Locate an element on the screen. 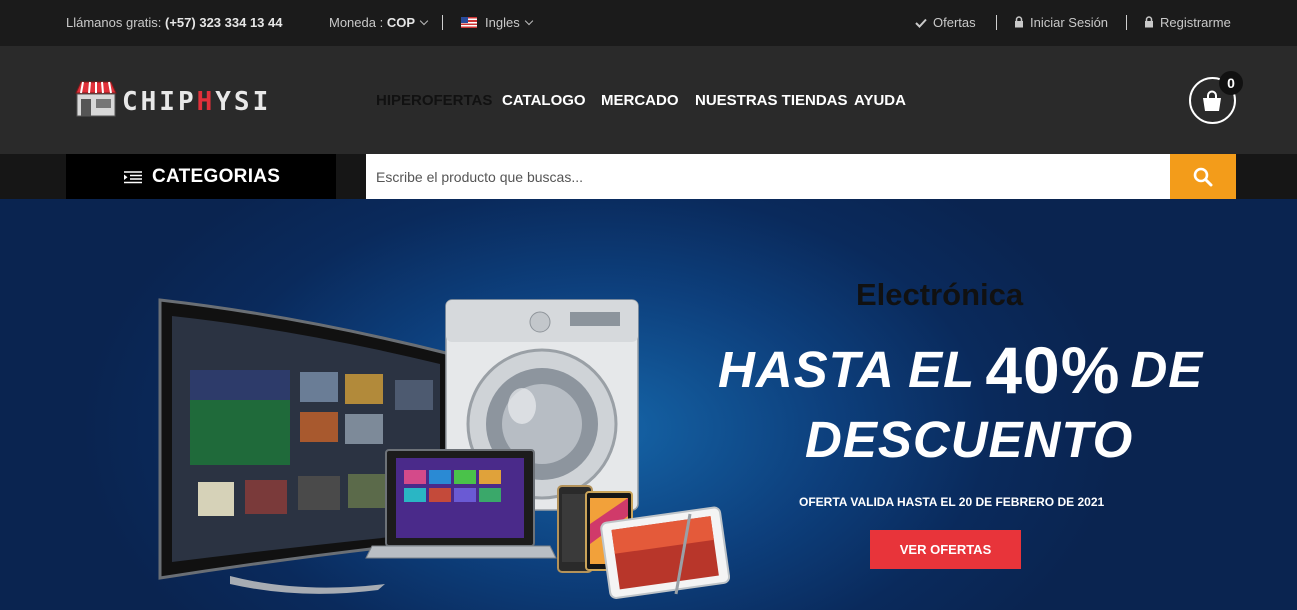 The width and height of the screenshot is (1297, 610). cart-count-badge: 0 is located at coordinates (1231, 83).